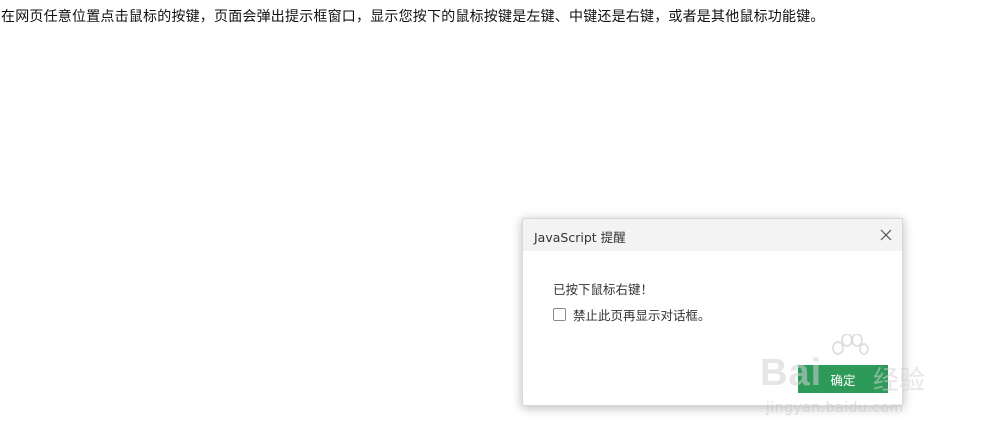 The height and width of the screenshot is (444, 993). What do you see at coordinates (642, 314) in the screenshot?
I see `suppress-dialogs-label: 禁止此页再显示对话框。` at bounding box center [642, 314].